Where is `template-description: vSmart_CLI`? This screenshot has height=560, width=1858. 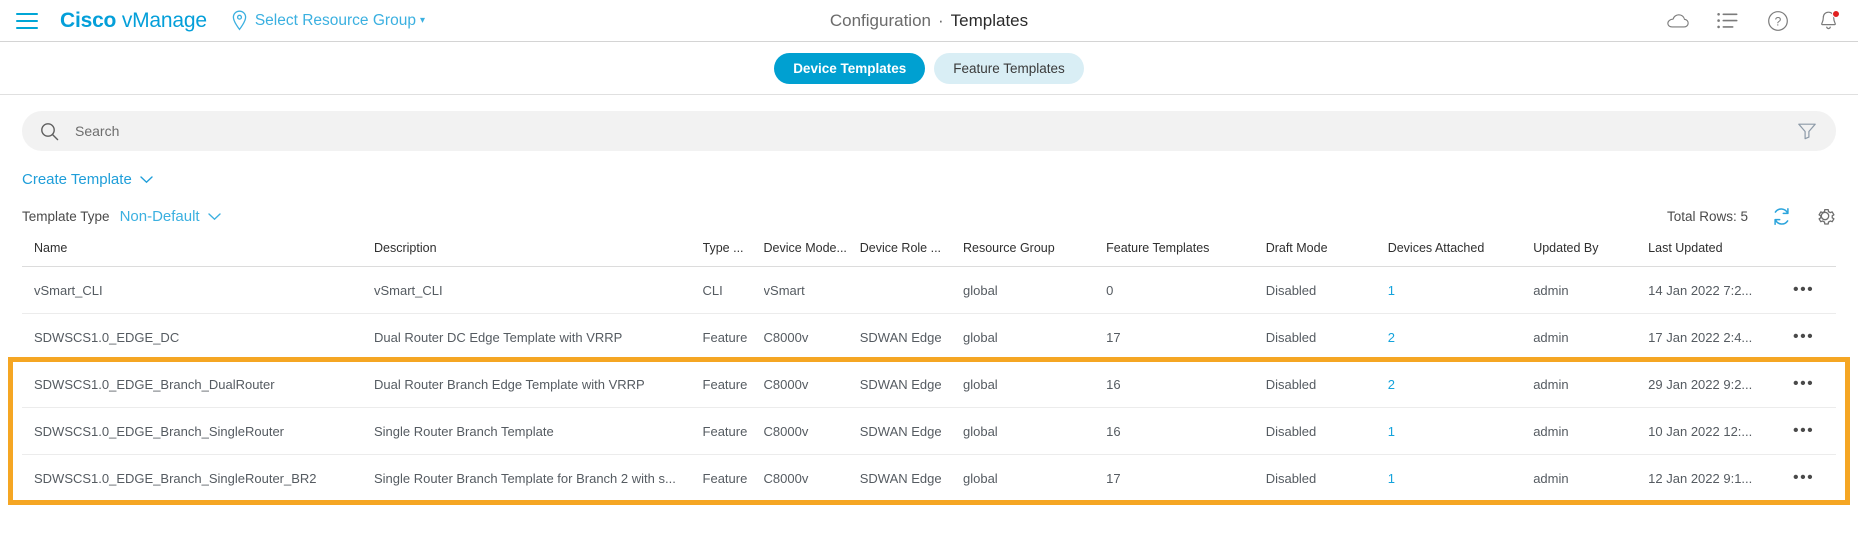
template-description: vSmart_CLI is located at coordinates (538, 290).